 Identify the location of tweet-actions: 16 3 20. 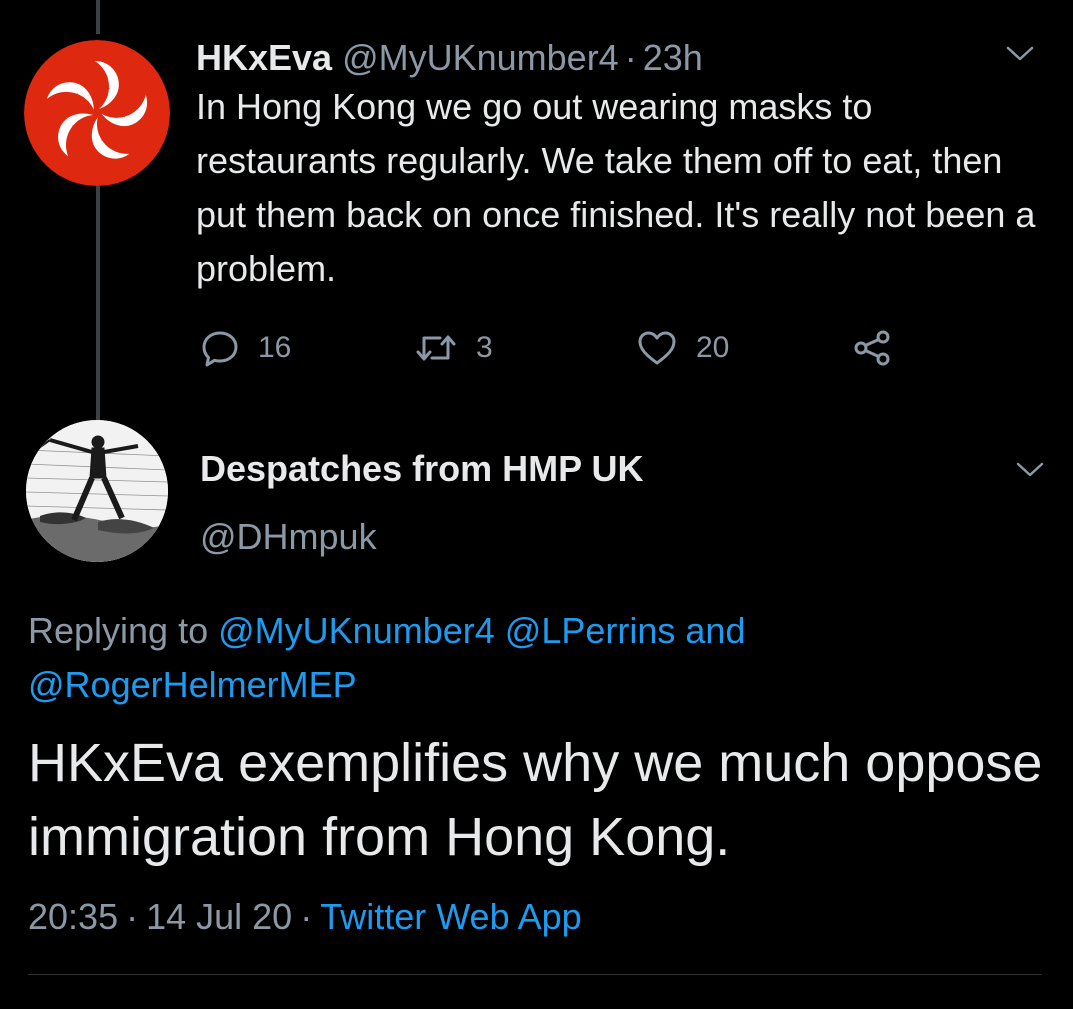
(556, 348).